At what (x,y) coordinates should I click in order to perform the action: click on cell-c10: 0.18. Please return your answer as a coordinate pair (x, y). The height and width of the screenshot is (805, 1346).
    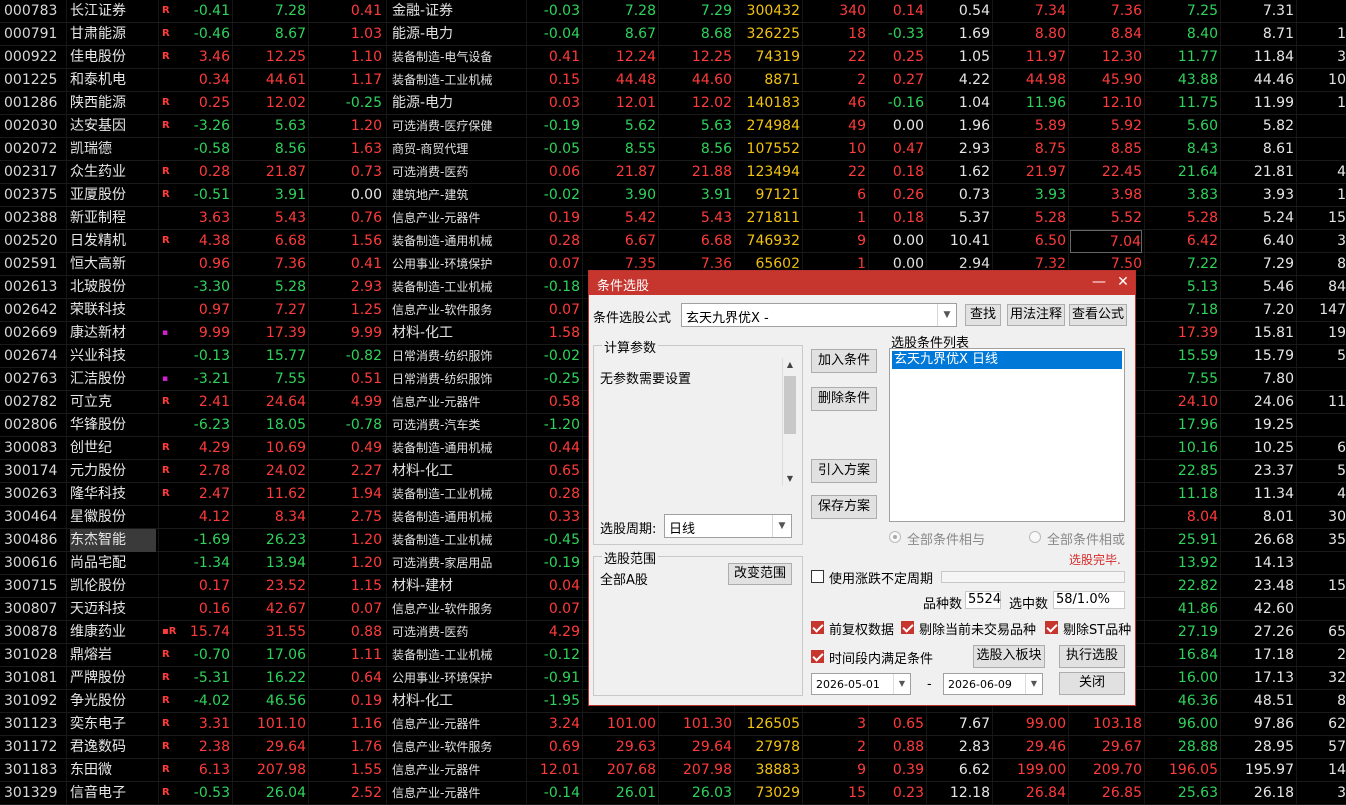
    Looking at the image, I should click on (908, 218).